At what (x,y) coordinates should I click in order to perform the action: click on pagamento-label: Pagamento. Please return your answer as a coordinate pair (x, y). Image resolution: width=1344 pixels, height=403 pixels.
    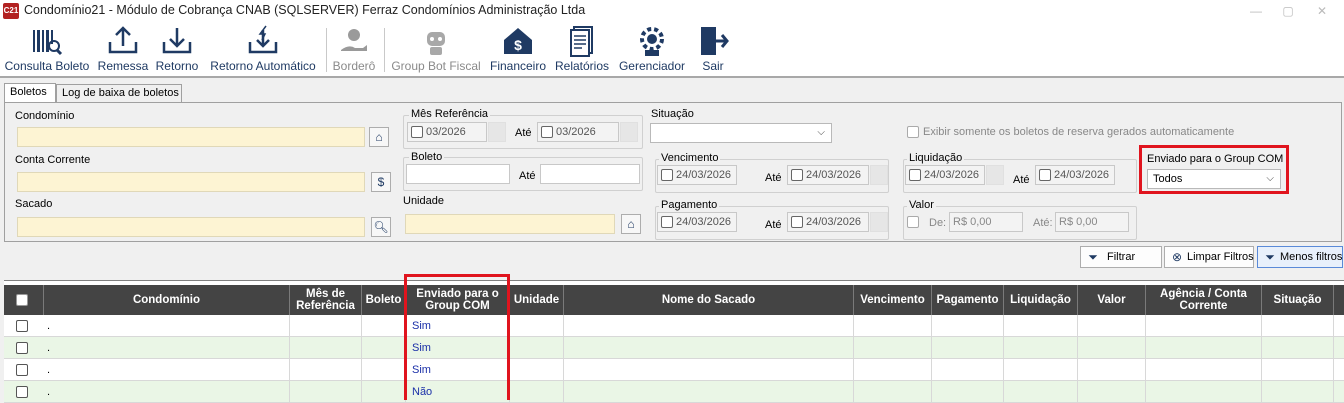
    Looking at the image, I should click on (689, 205).